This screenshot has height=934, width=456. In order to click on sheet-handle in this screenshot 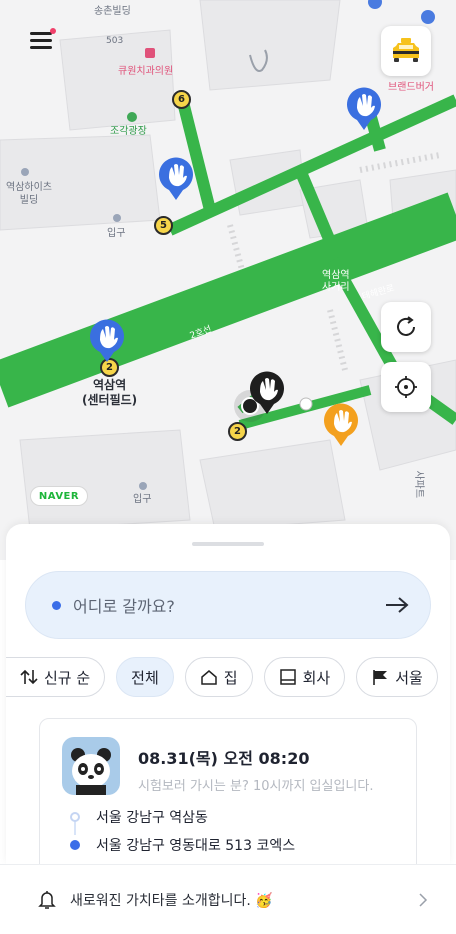, I will do `click(228, 544)`.